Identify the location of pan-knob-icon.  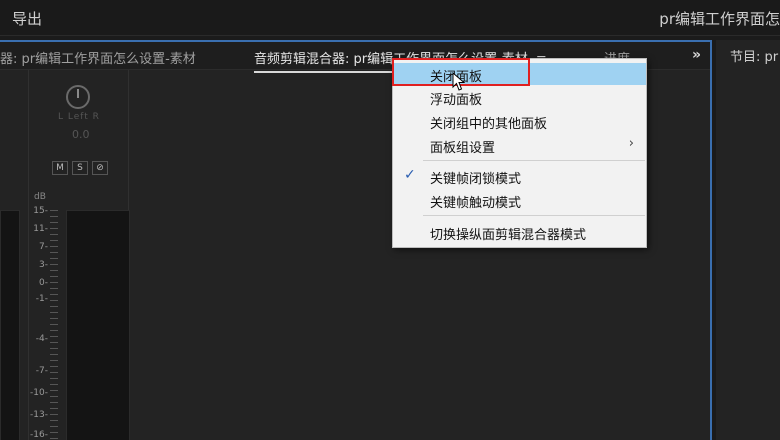
(78, 97).